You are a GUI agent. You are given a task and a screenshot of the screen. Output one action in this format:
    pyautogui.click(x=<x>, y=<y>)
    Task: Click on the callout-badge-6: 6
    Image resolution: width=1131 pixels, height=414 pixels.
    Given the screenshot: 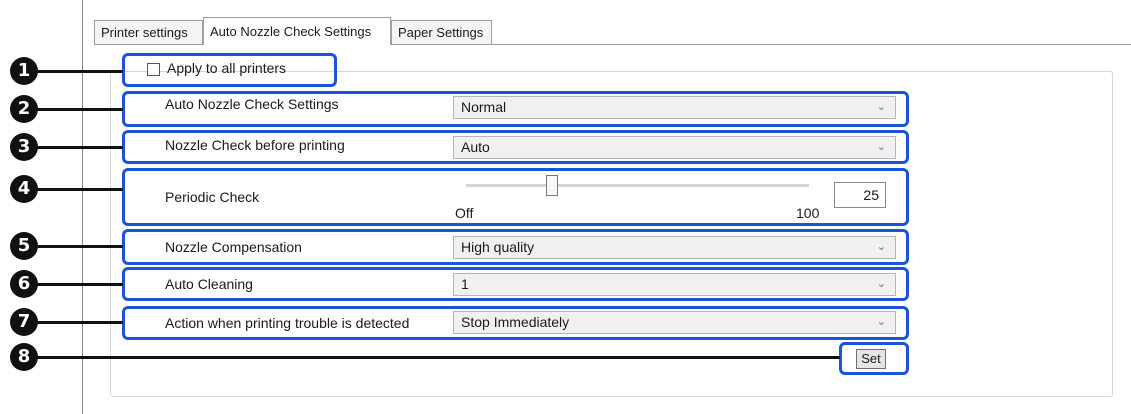 What is the action you would take?
    pyautogui.click(x=24, y=284)
    